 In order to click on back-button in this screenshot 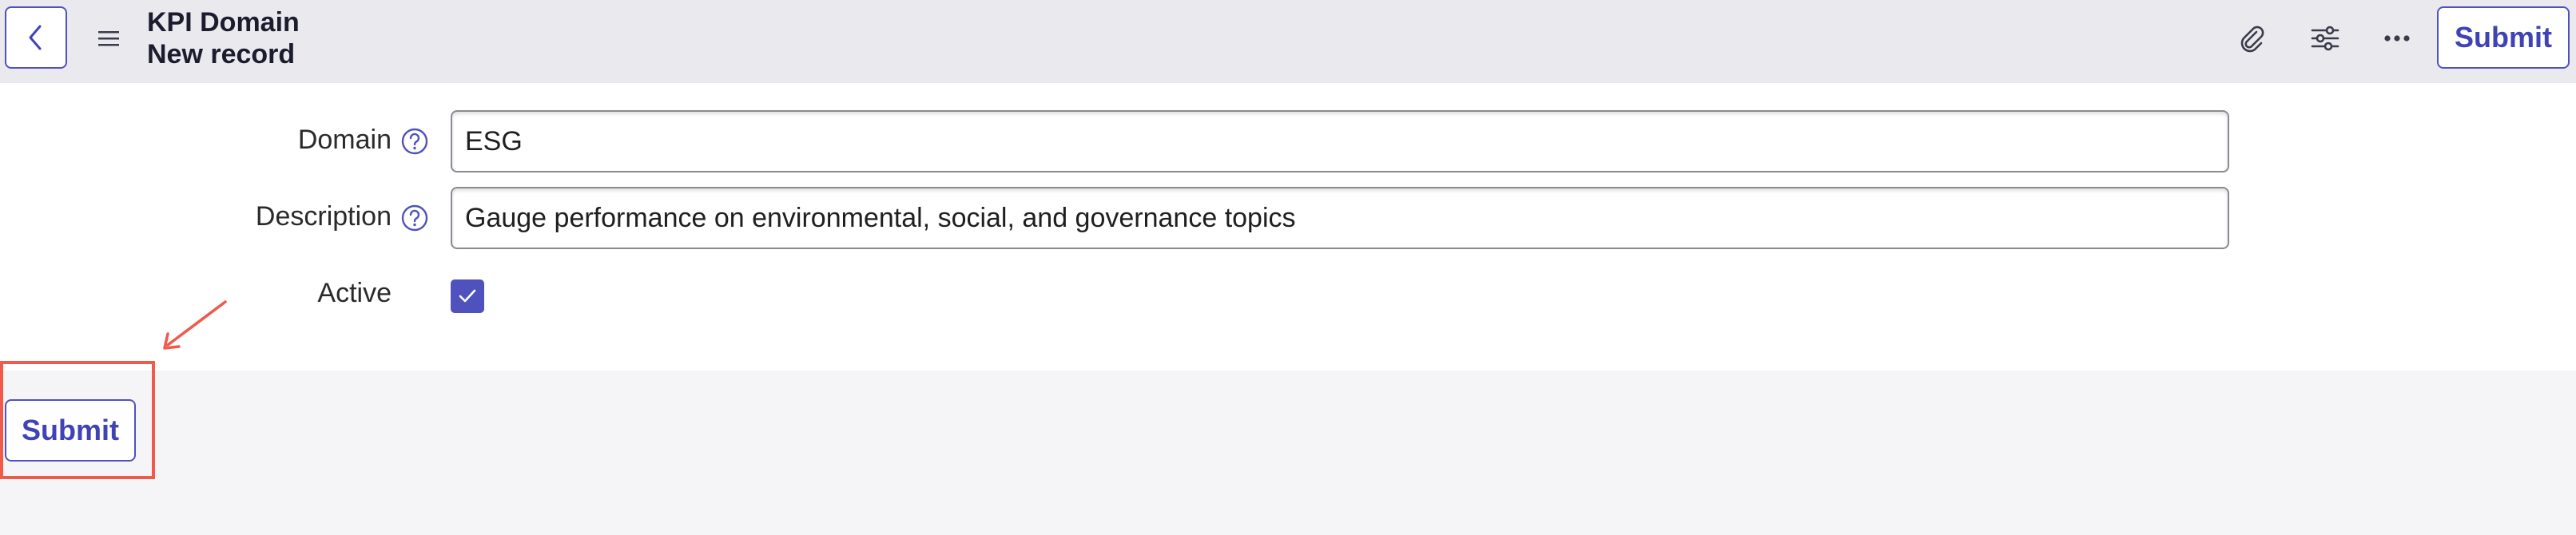, I will do `click(36, 37)`.